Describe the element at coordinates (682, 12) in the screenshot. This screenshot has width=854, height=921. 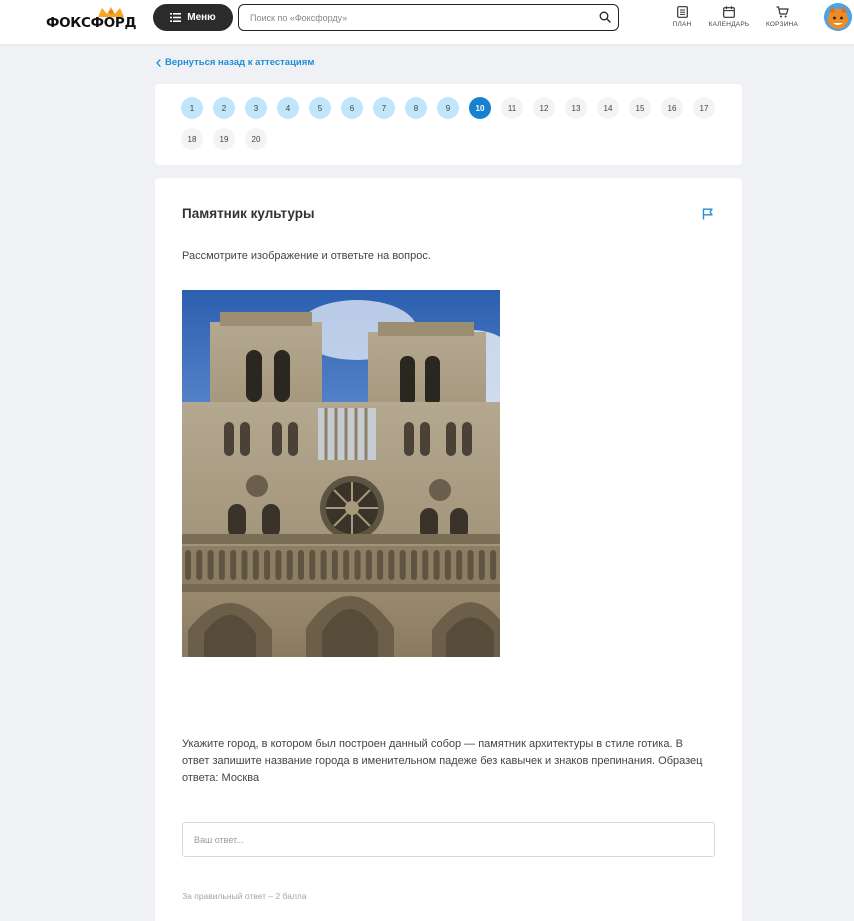
I see `plan-icon` at that location.